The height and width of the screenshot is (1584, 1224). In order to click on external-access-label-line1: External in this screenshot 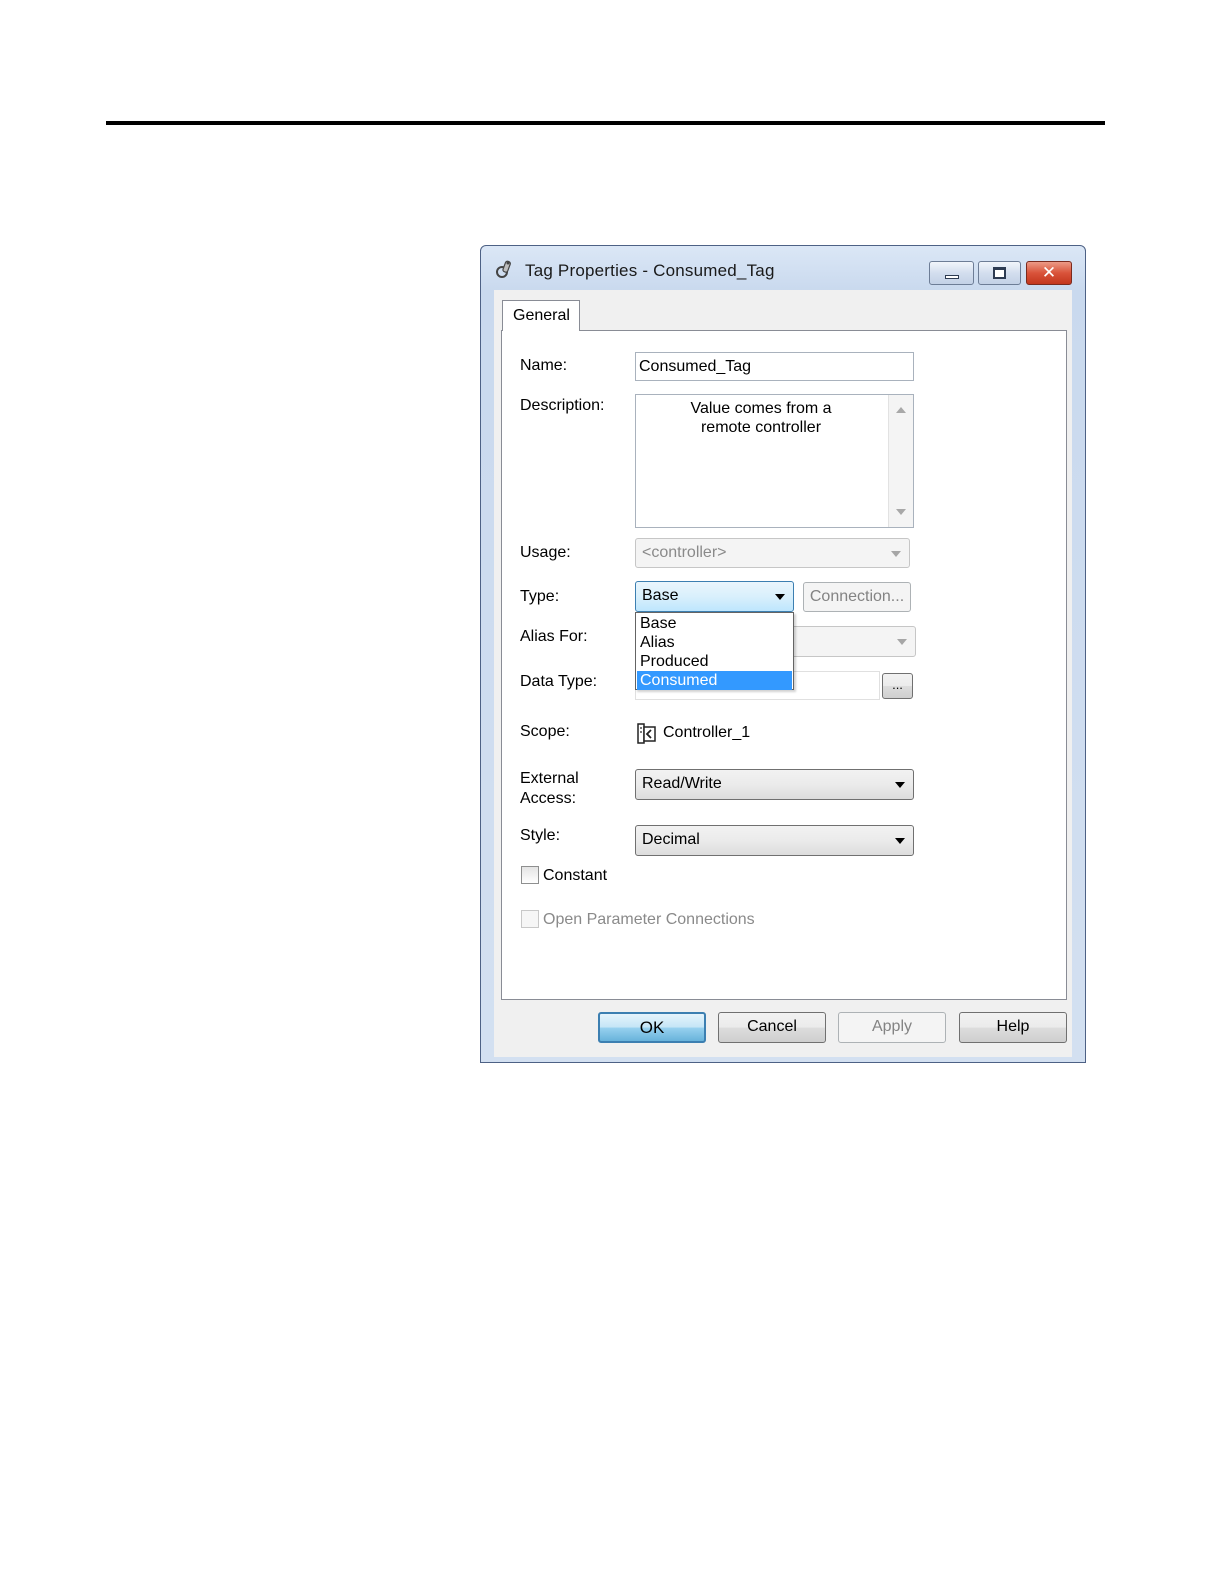, I will do `click(549, 778)`.